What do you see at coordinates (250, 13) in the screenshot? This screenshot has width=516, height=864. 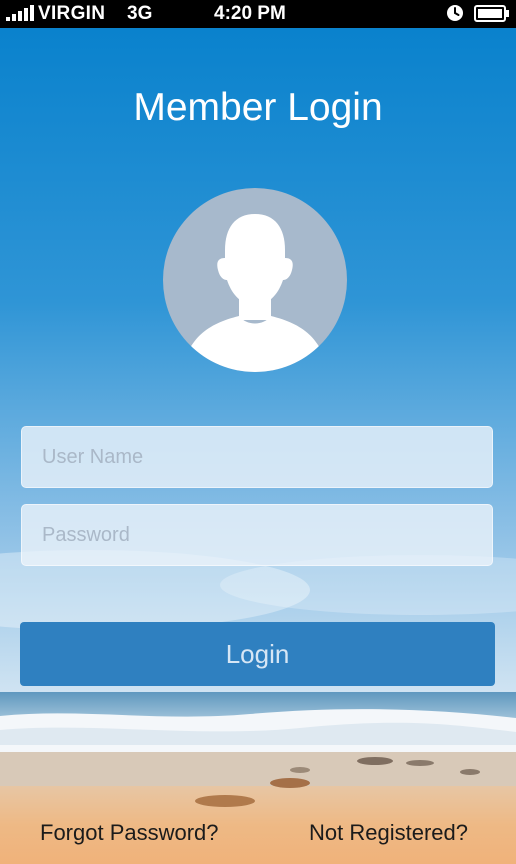 I see `status-time: 4:20 PM` at bounding box center [250, 13].